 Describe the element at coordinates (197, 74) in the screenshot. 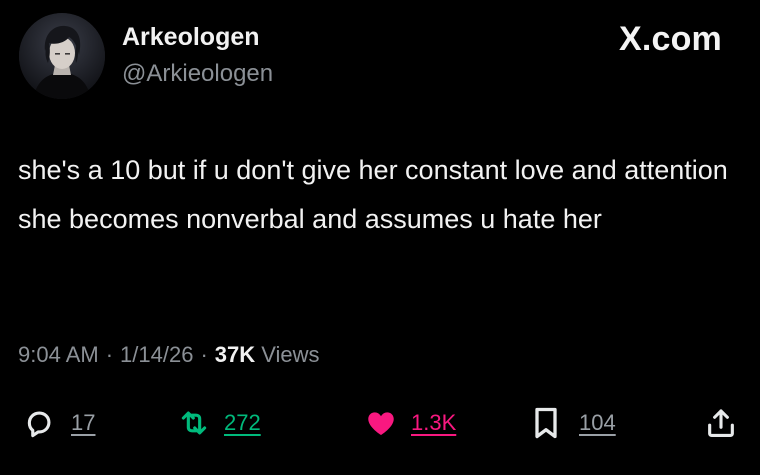

I see `author-handle: @Arkieologen` at that location.